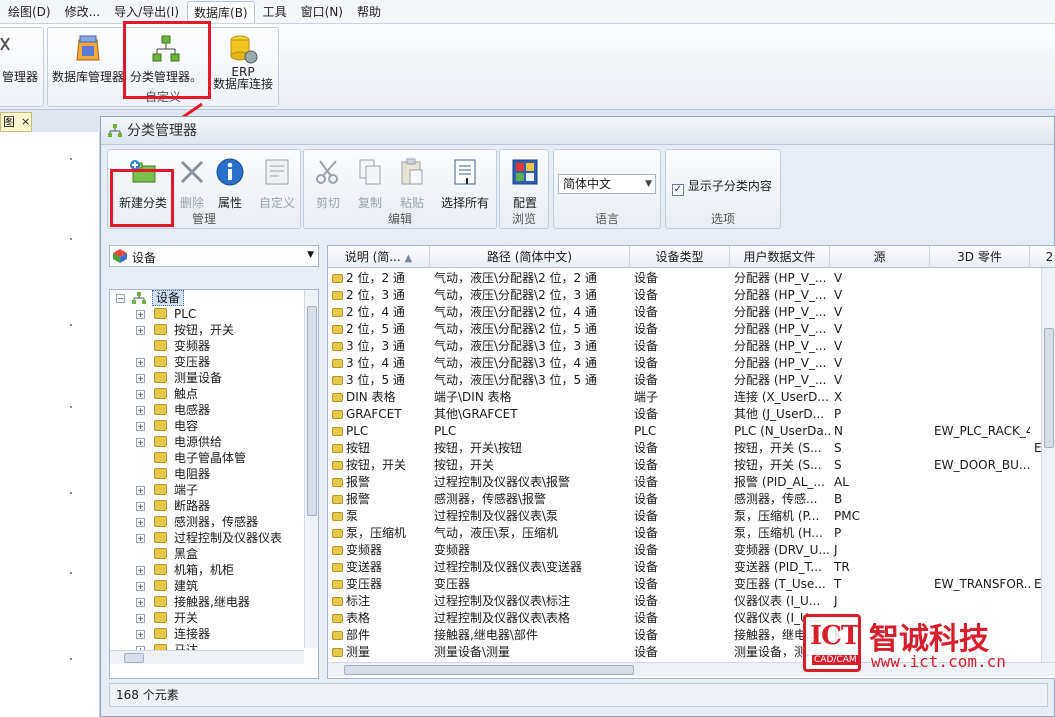 The width and height of the screenshot is (1055, 717). Describe the element at coordinates (691, 346) in the screenshot. I see `table-row: 3 位，3 通 气动，液压\分配器\3 位，3 通 设备 分配器 (HP_V_... V` at that location.